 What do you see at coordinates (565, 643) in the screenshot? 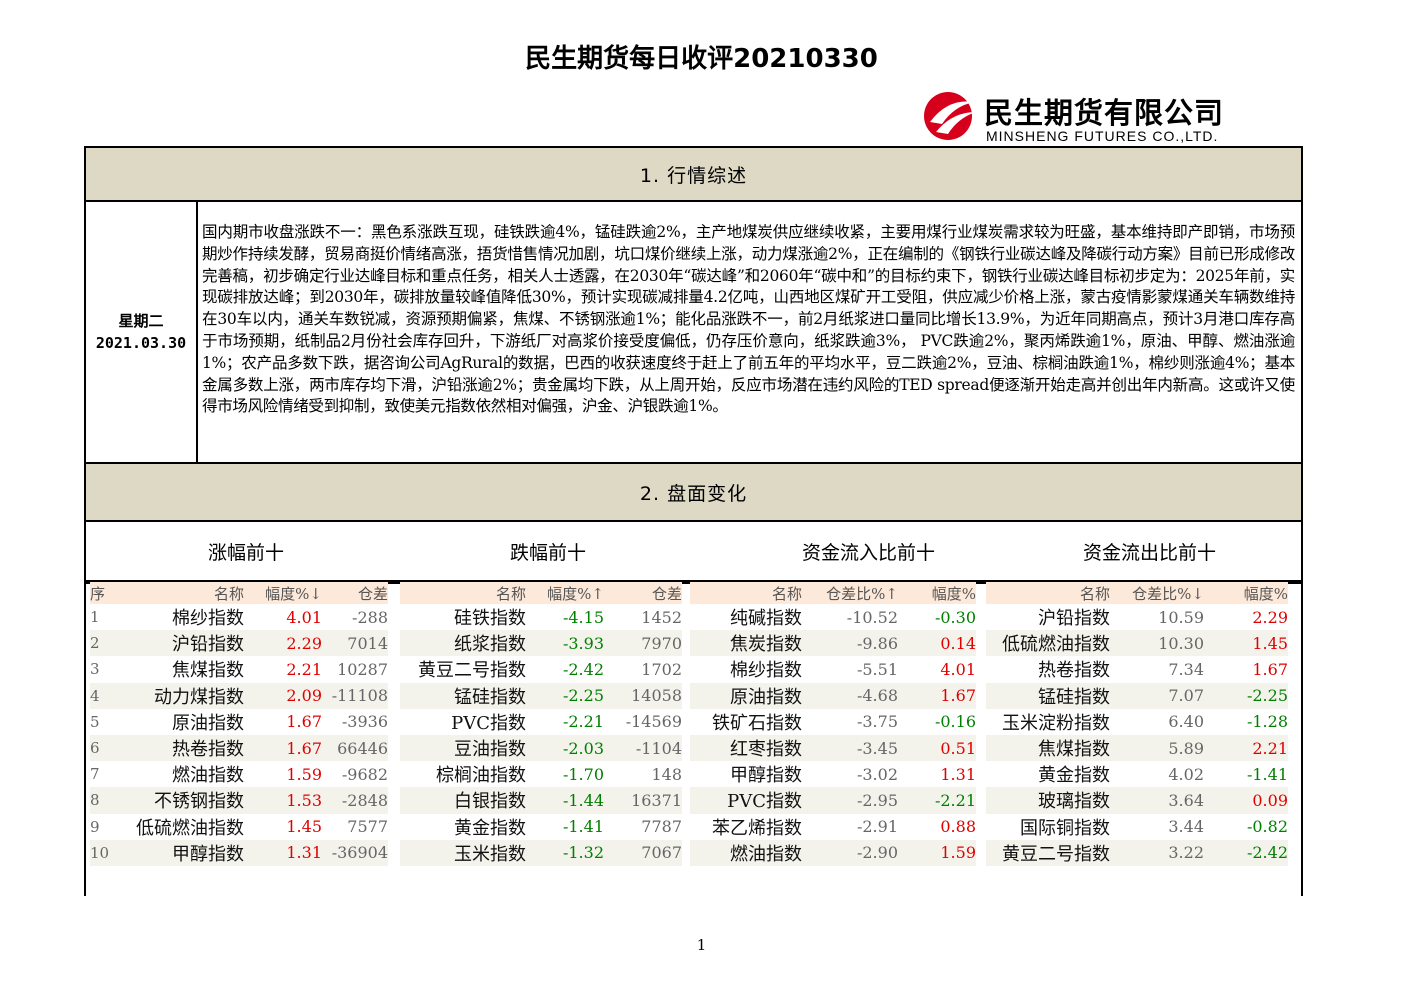
I see `row-pct: -3.93` at bounding box center [565, 643].